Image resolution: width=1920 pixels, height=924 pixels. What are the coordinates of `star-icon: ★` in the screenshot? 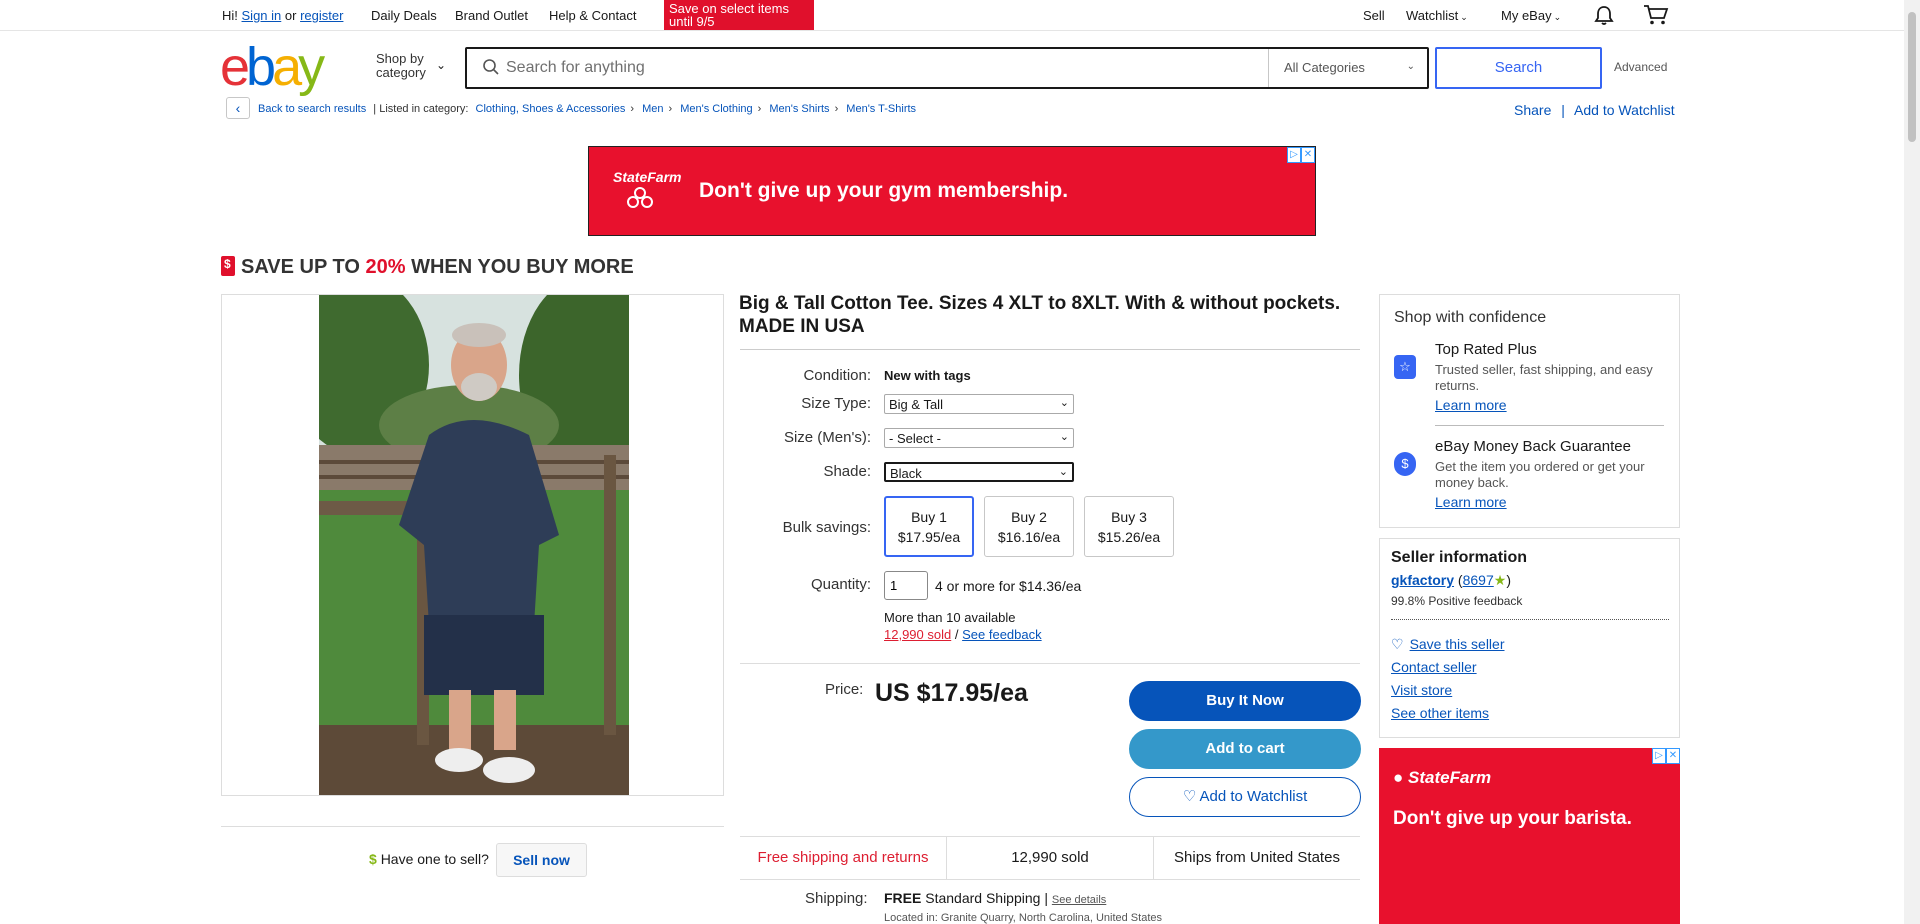 It's located at (1500, 580).